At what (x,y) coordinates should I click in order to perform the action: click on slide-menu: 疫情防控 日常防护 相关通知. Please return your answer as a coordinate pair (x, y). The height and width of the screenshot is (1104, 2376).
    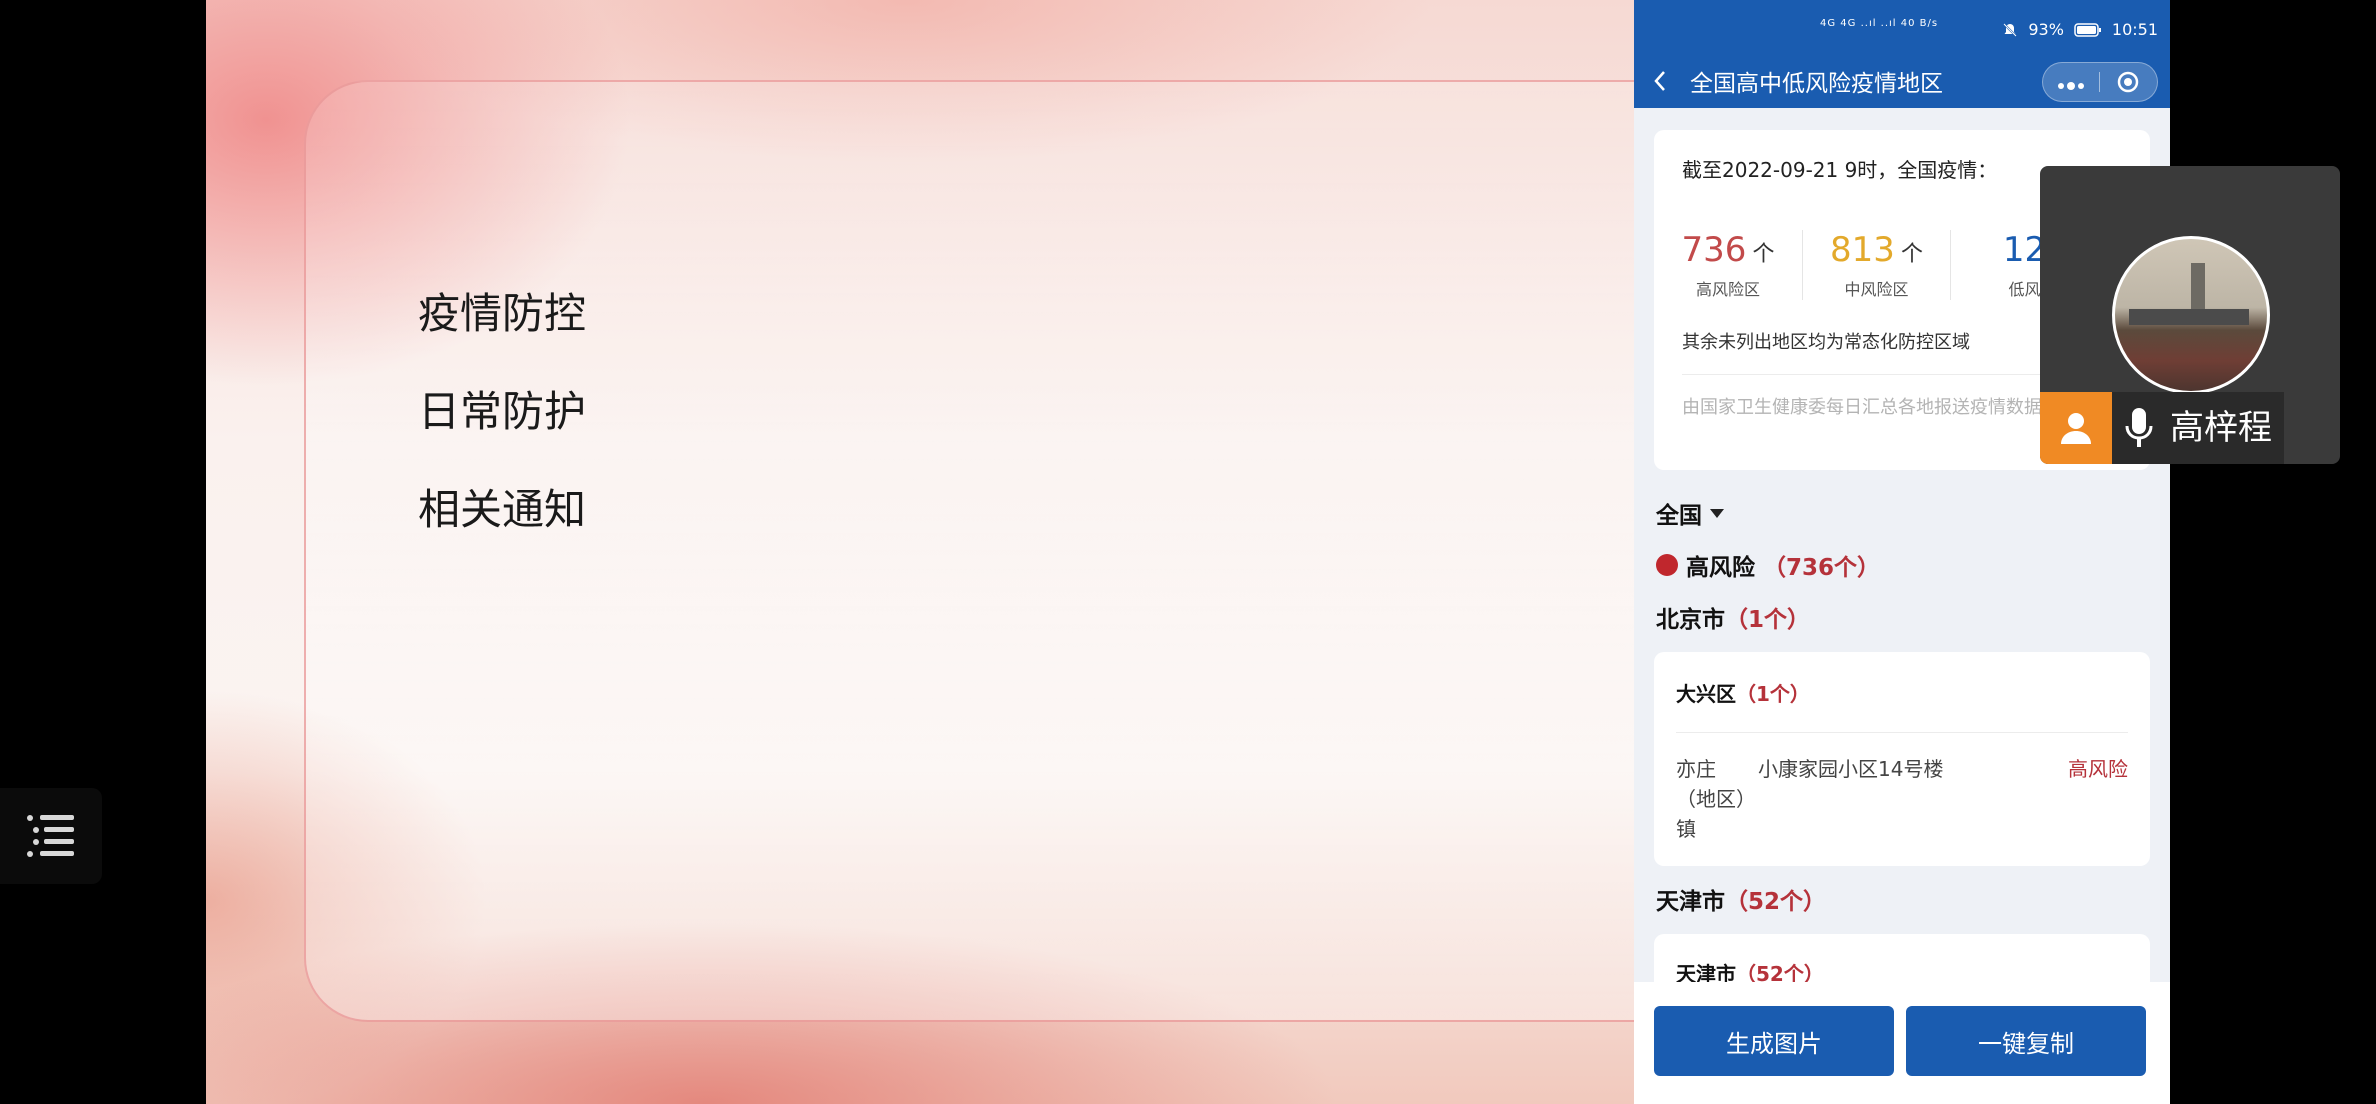
    Looking at the image, I should click on (502, 412).